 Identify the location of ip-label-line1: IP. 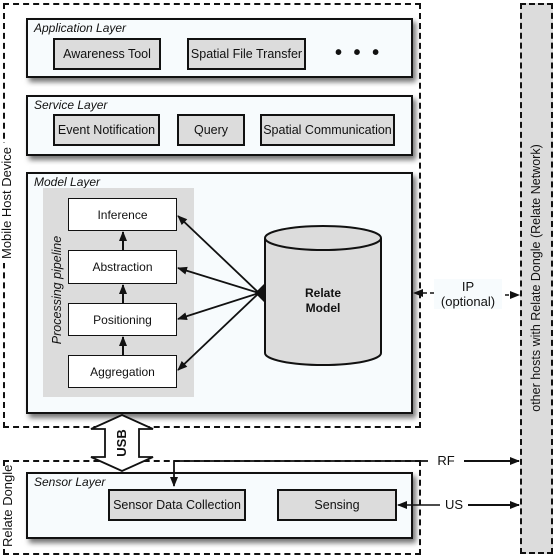
(468, 286).